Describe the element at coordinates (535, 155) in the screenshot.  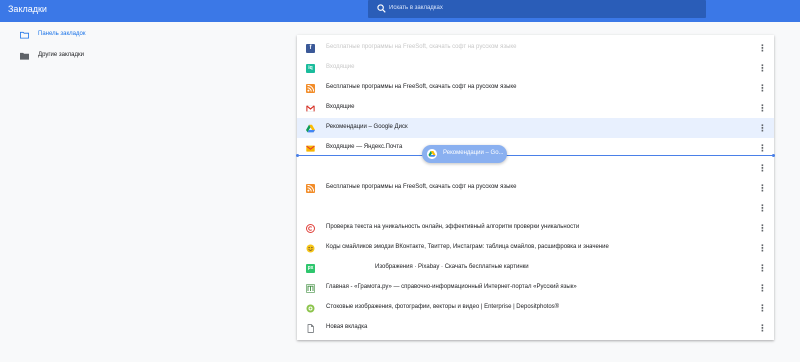
I see `drop-indicator` at that location.